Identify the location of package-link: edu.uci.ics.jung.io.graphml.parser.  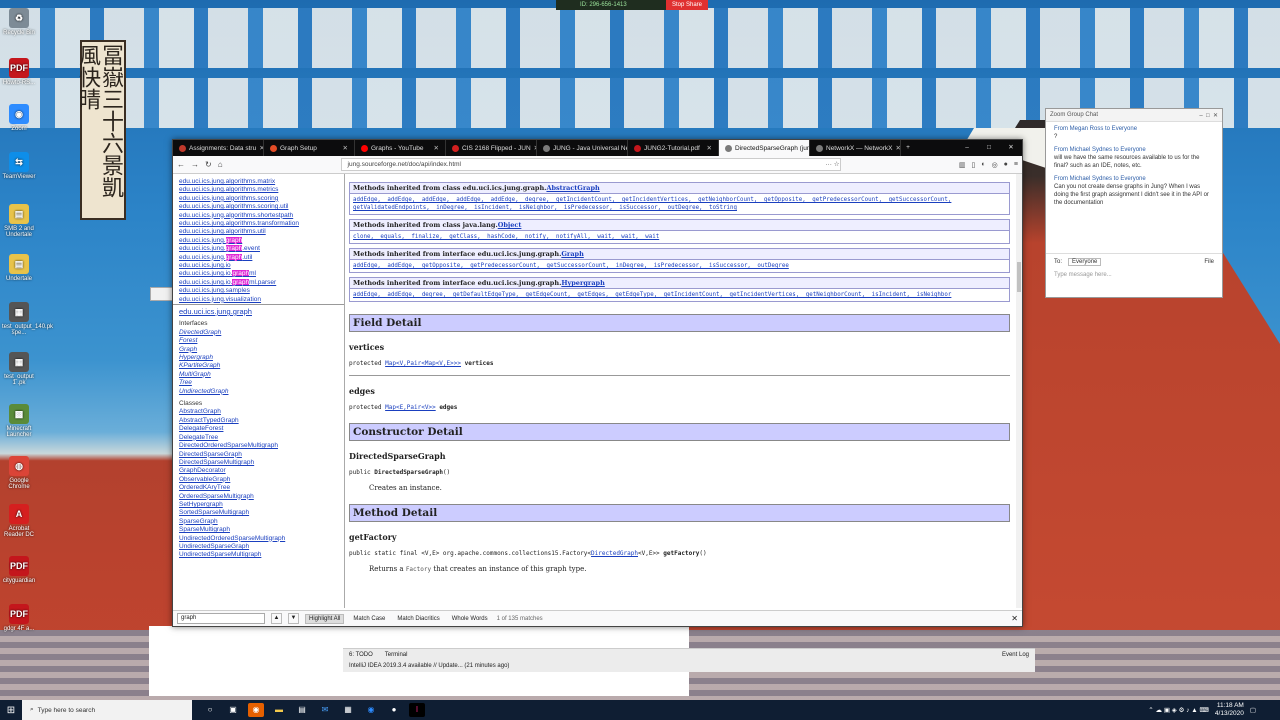
(258, 282).